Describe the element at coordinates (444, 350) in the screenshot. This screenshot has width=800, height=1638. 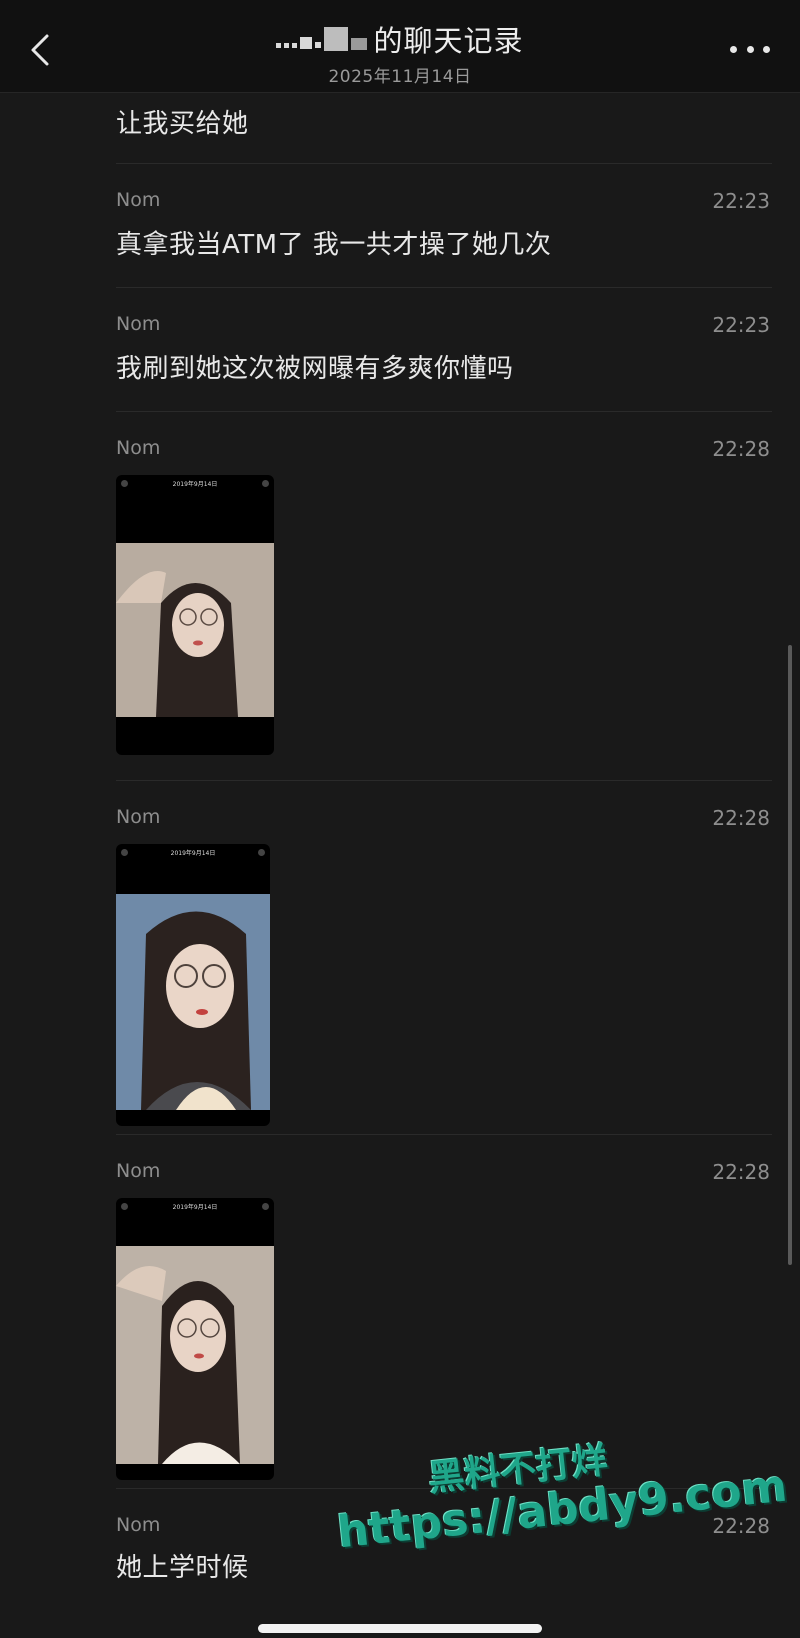
I see `list-item: Nom 22:23 我刷到她这次被网曝有多爽你懂吗` at that location.